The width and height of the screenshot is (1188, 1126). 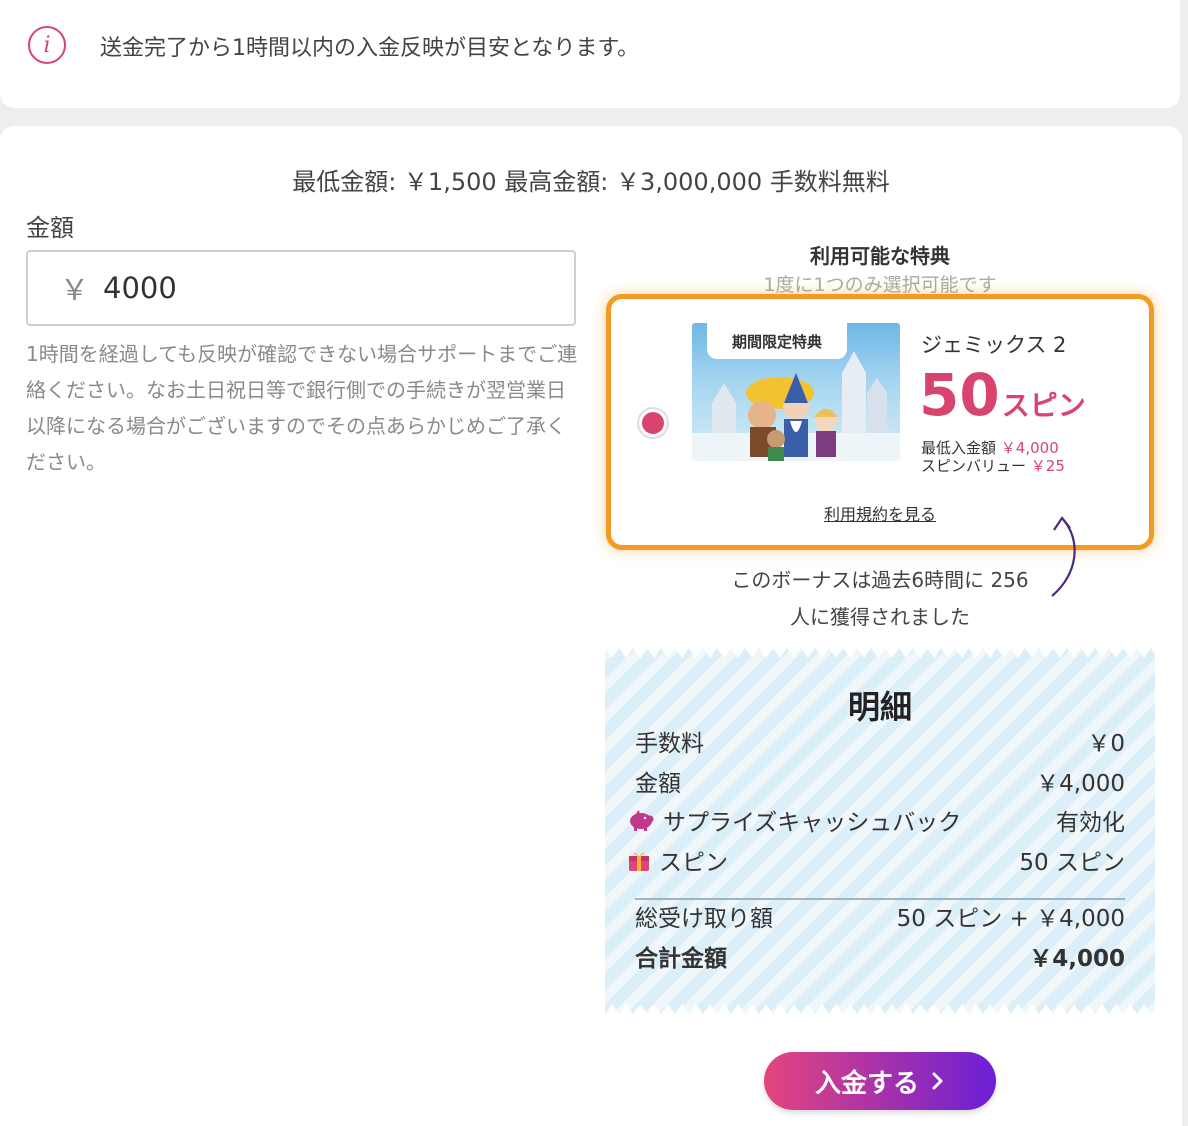 What do you see at coordinates (50, 228) in the screenshot?
I see `amount-label: 金額` at bounding box center [50, 228].